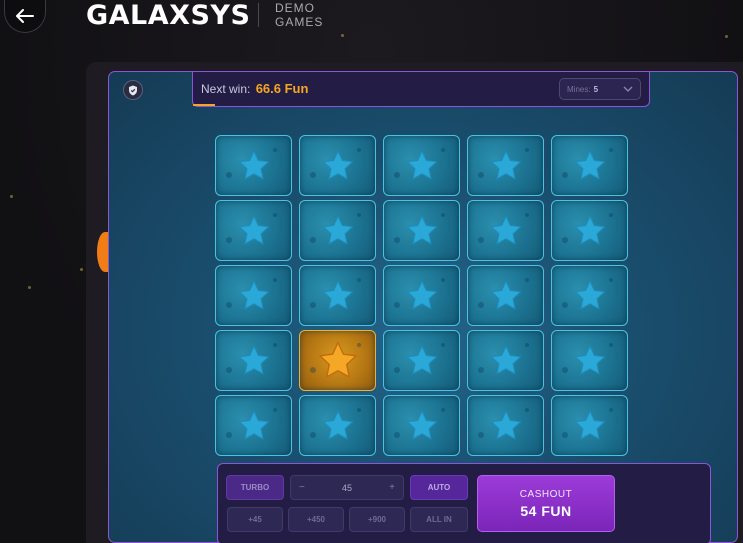 The width and height of the screenshot is (743, 543). Describe the element at coordinates (392, 487) in the screenshot. I see `increase-bet-button: +` at that location.